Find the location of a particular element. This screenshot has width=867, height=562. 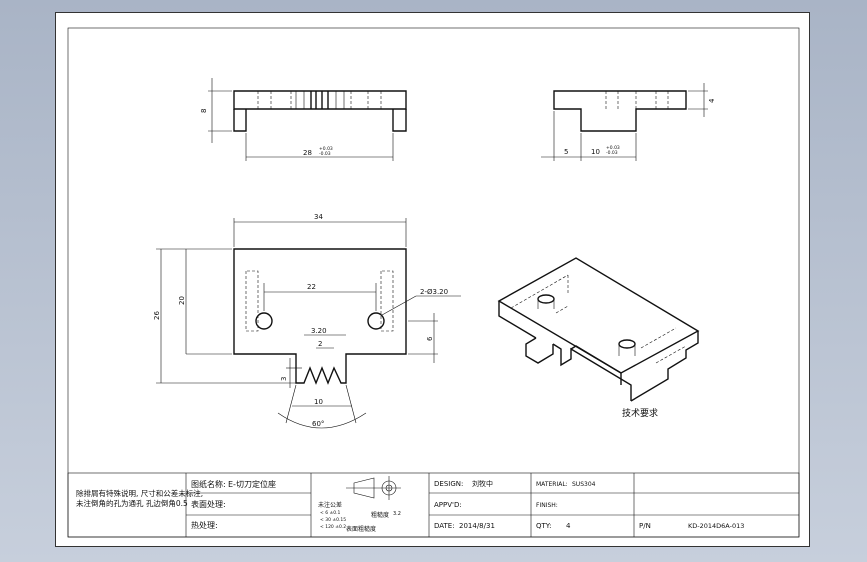

finish-label: FINISH: is located at coordinates (547, 505).